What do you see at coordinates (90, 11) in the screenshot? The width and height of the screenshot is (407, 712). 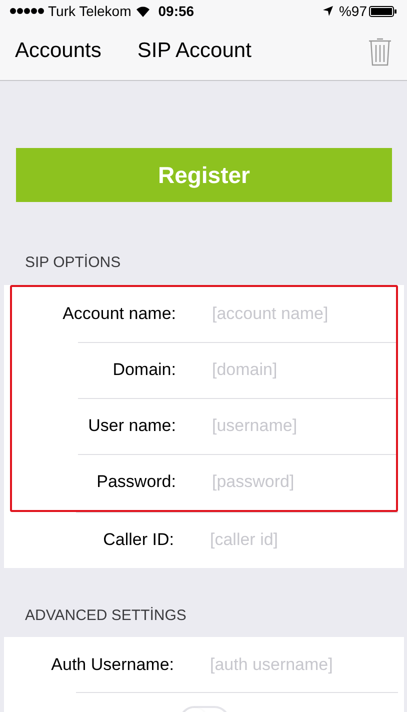 I see `carrier-name: Turk Telekom` at bounding box center [90, 11].